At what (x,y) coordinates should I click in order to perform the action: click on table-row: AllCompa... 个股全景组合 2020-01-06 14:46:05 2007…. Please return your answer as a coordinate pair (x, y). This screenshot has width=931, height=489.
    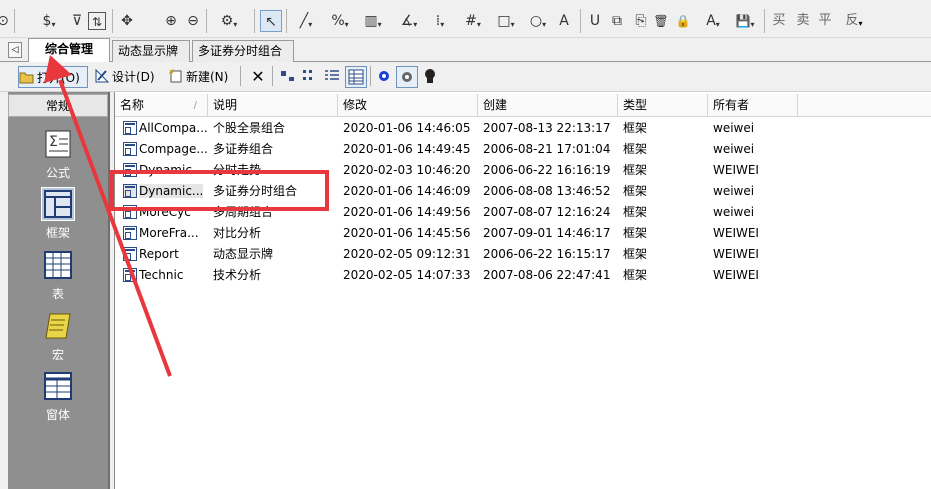
    Looking at the image, I should click on (523, 128).